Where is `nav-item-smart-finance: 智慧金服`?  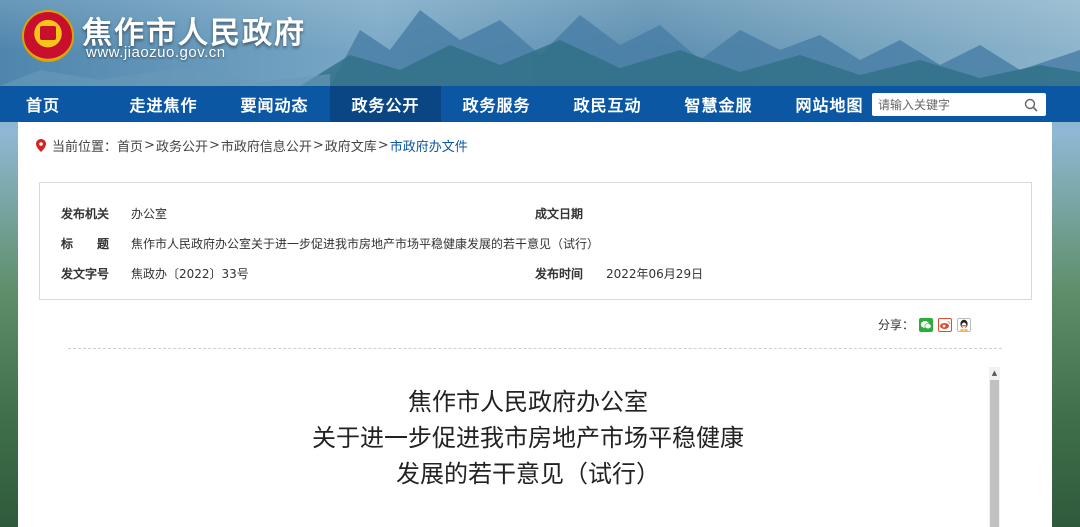
nav-item-smart-finance: 智慧金服 is located at coordinates (718, 104).